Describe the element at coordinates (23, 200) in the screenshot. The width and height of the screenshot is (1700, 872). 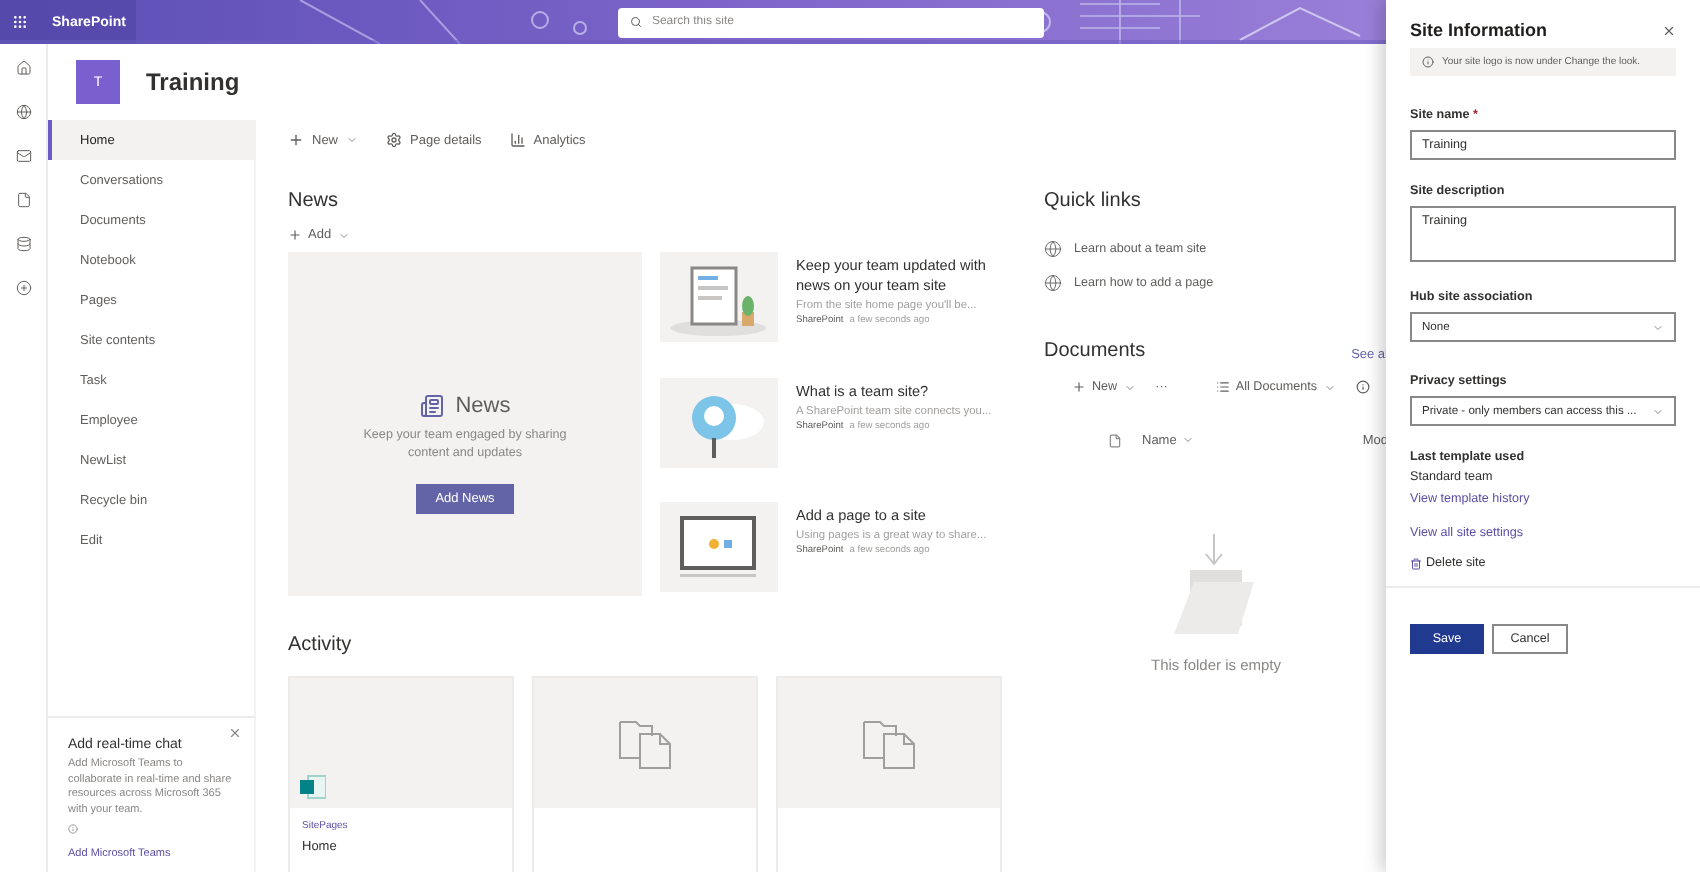
I see `file-icon` at that location.